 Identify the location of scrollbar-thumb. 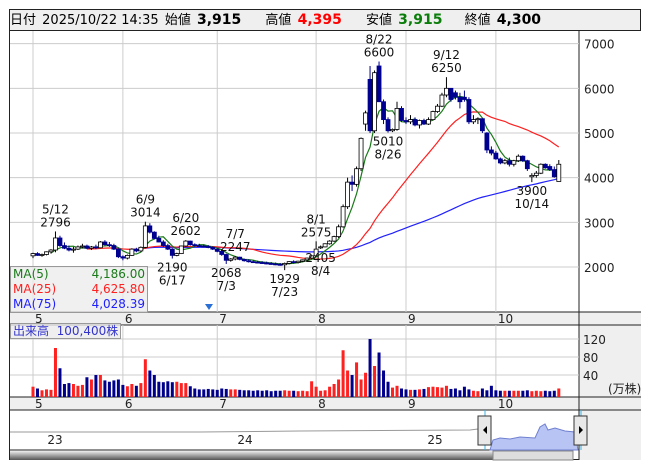
(533, 455).